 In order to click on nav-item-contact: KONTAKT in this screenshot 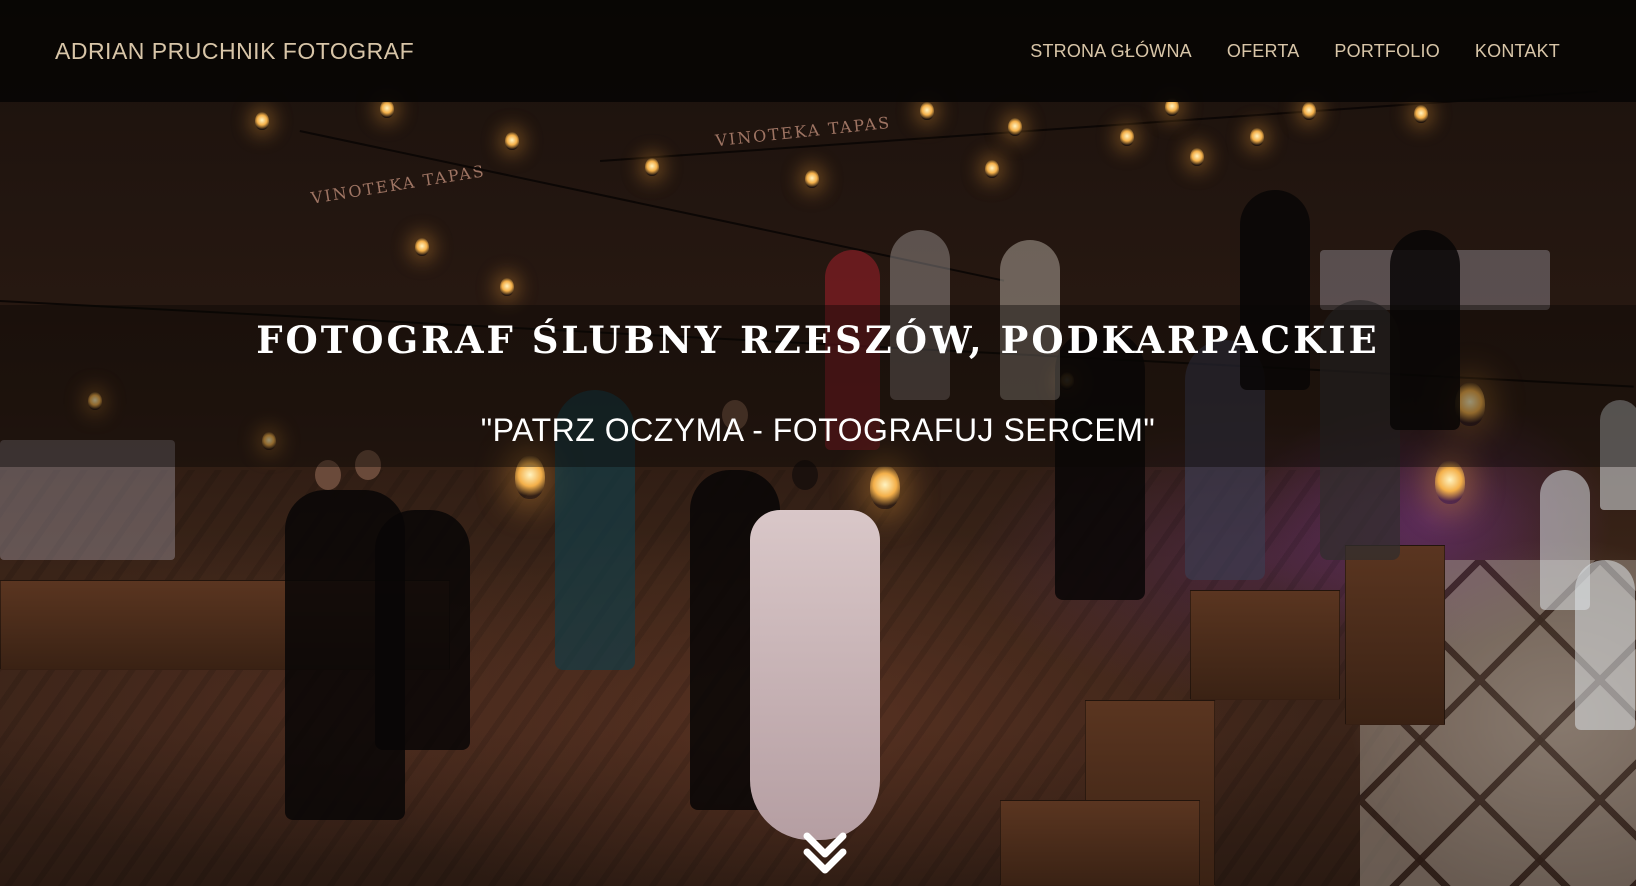, I will do `click(1517, 51)`.